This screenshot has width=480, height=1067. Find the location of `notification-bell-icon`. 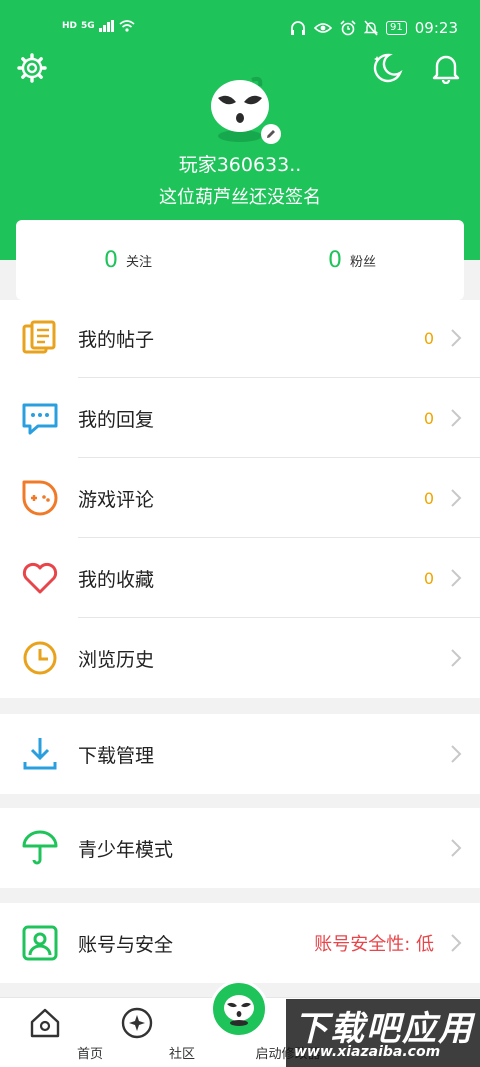

notification-bell-icon is located at coordinates (446, 68).